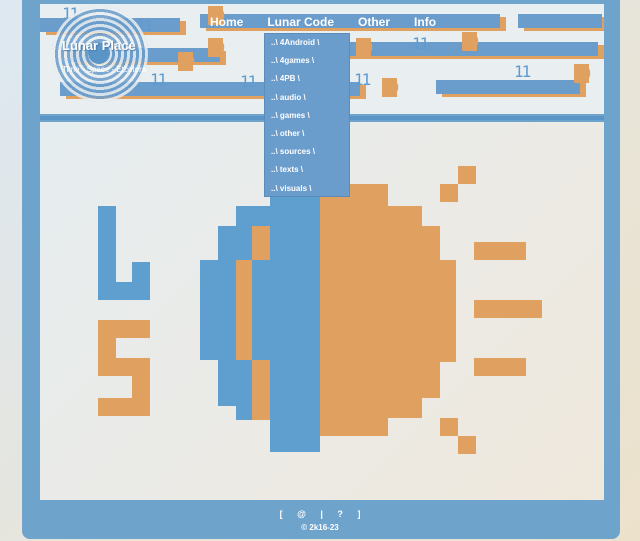 The width and height of the screenshot is (640, 541). I want to click on footer-links: [ @ | ? ], so click(320, 514).